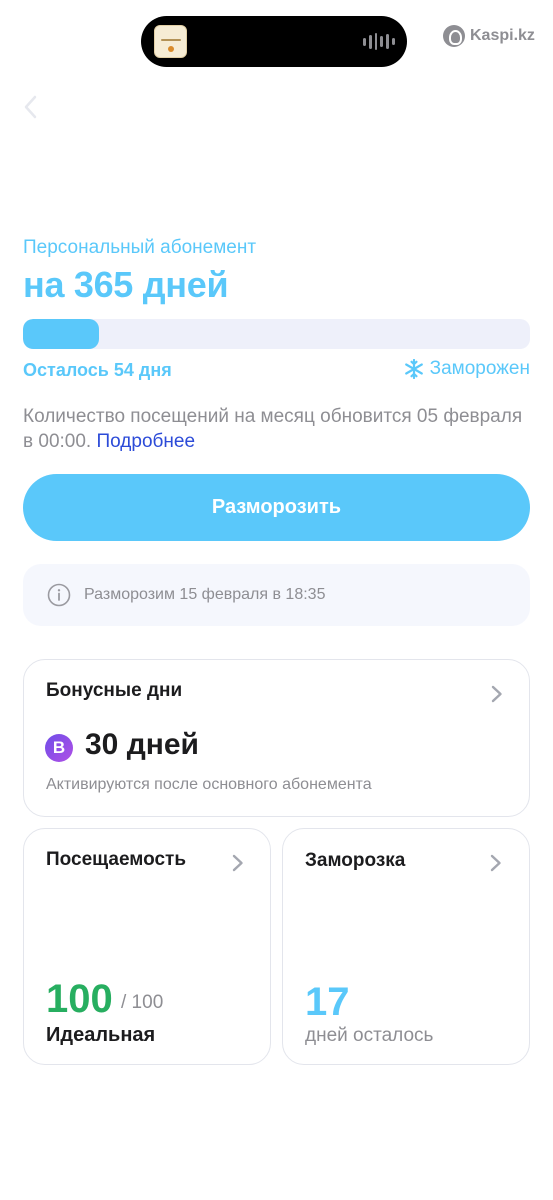 The height and width of the screenshot is (1200, 553). I want to click on watermark-text: Kaspi.kz, so click(502, 35).